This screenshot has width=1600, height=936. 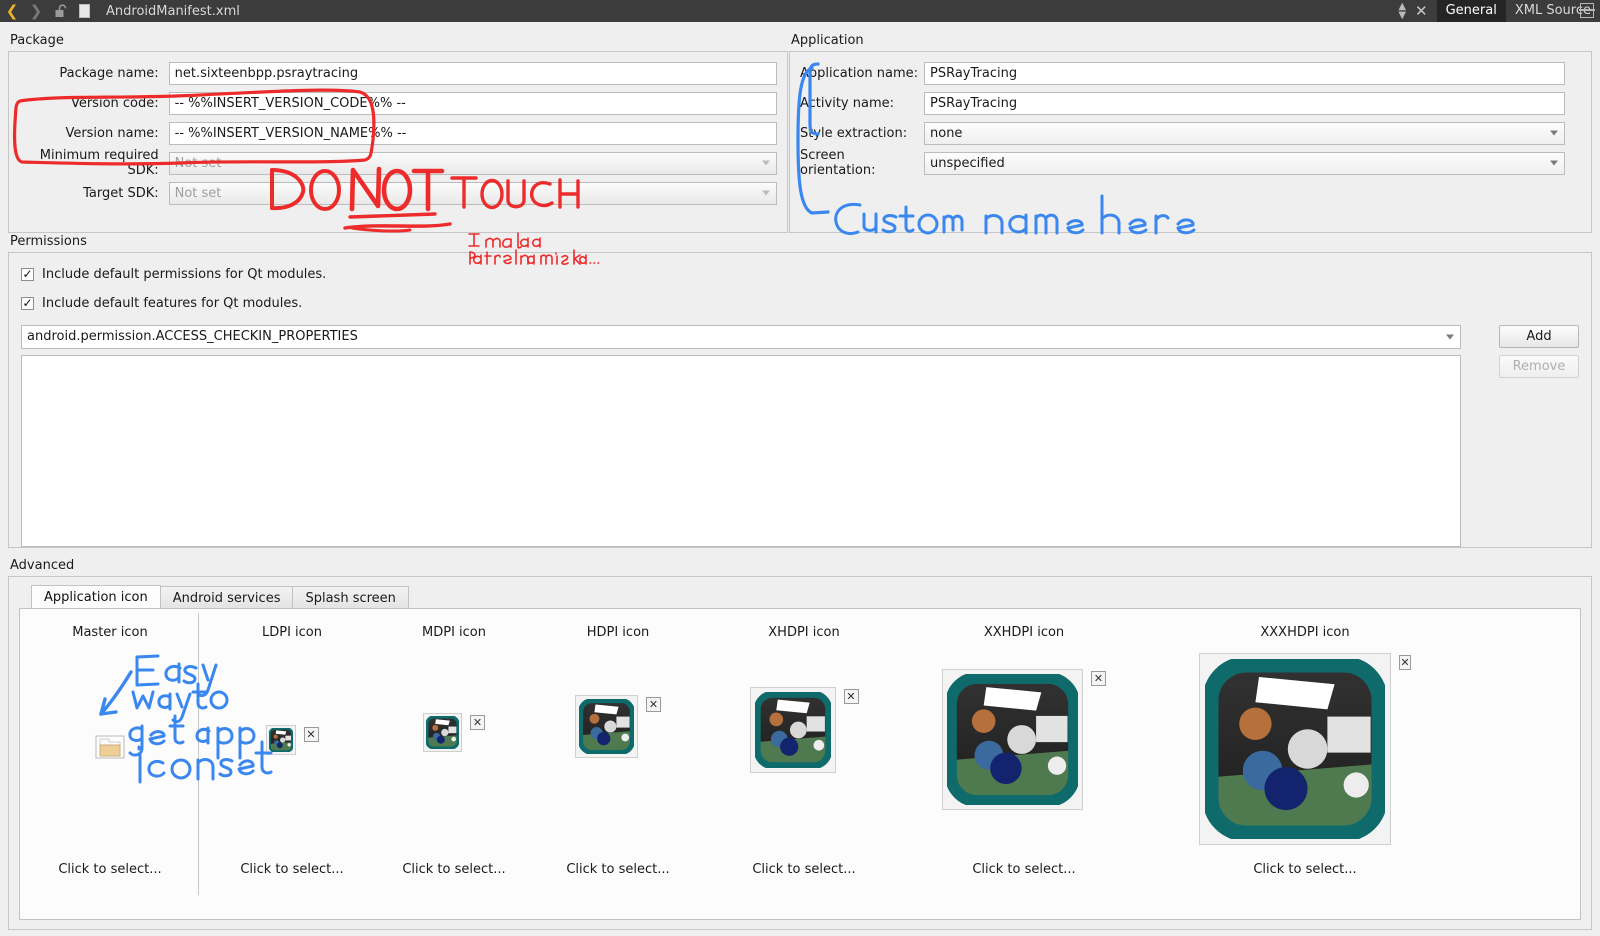 I want to click on field-row-style-extraction: Style extraction: none, so click(x=1190, y=133).